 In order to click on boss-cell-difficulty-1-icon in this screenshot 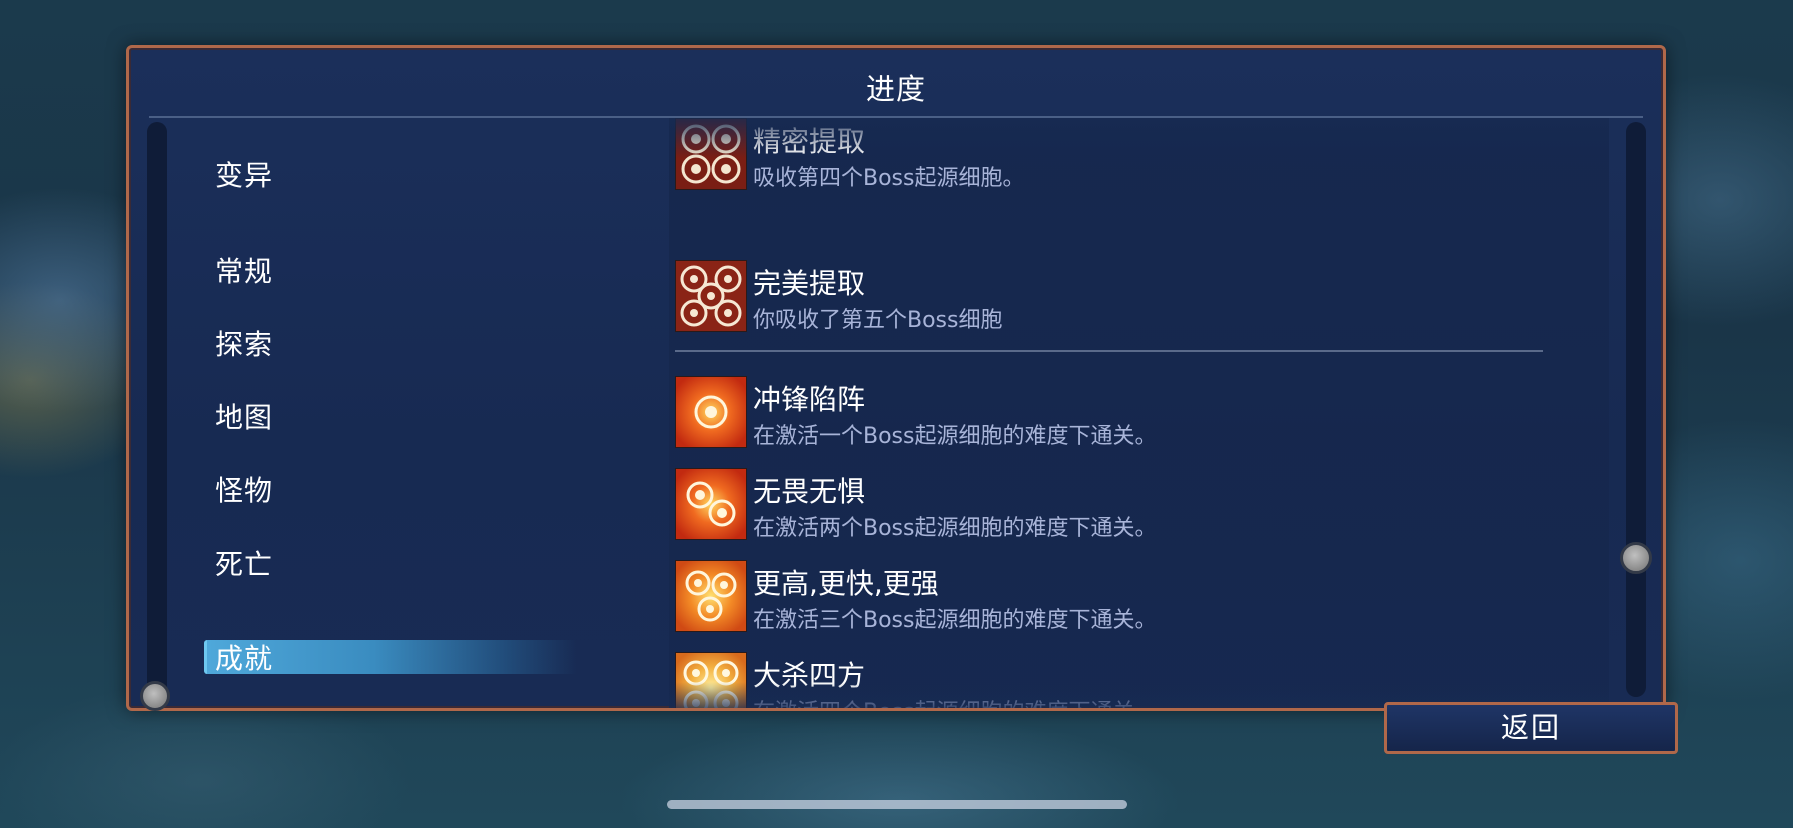, I will do `click(711, 412)`.